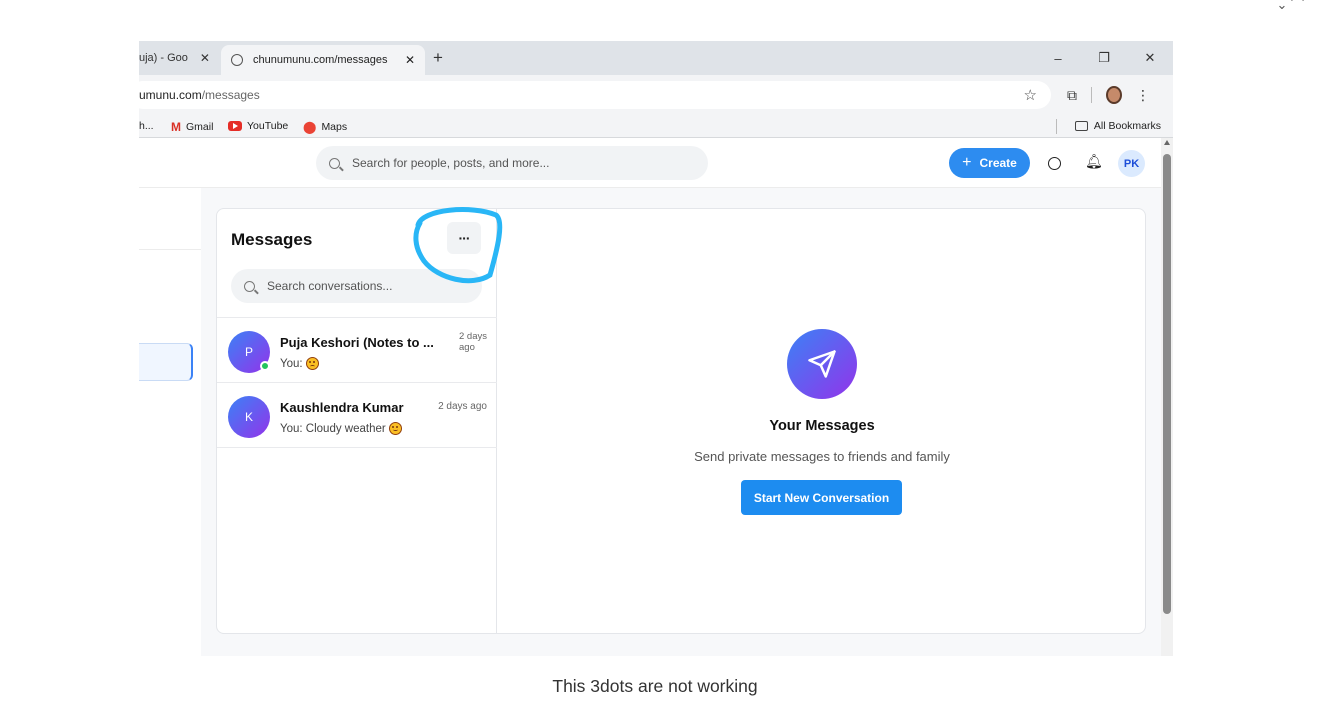 The image size is (1340, 711). I want to click on all-bookmarks-button: All Bookmarks, so click(1117, 126).